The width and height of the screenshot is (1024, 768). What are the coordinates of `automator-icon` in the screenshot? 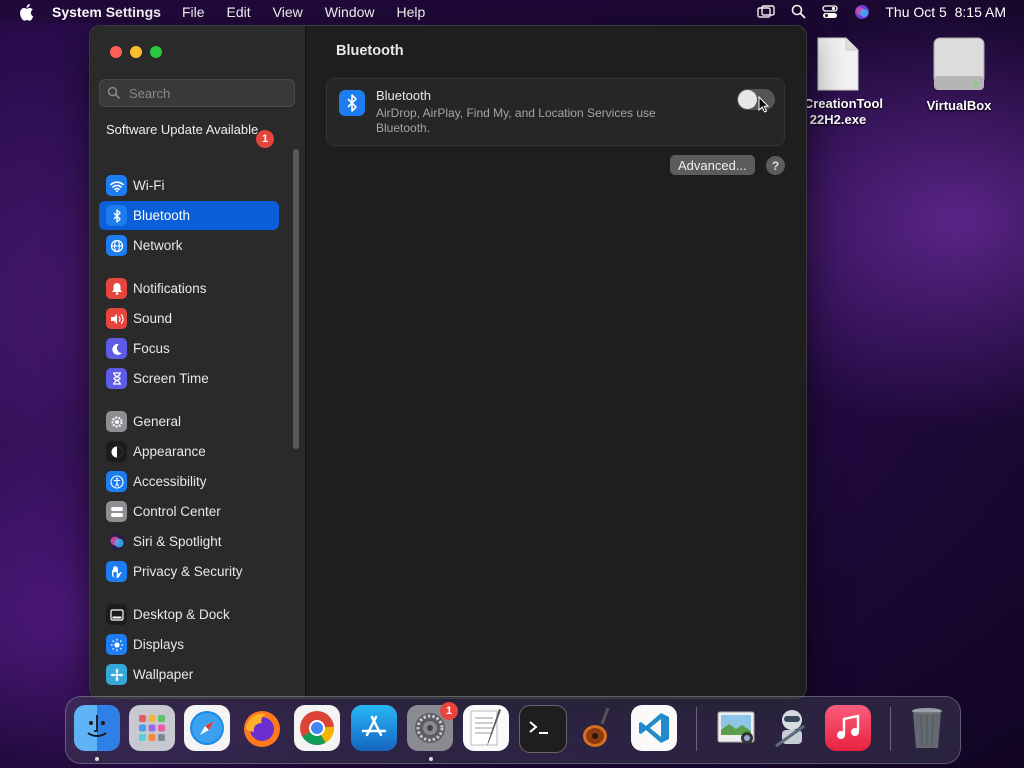 It's located at (792, 728).